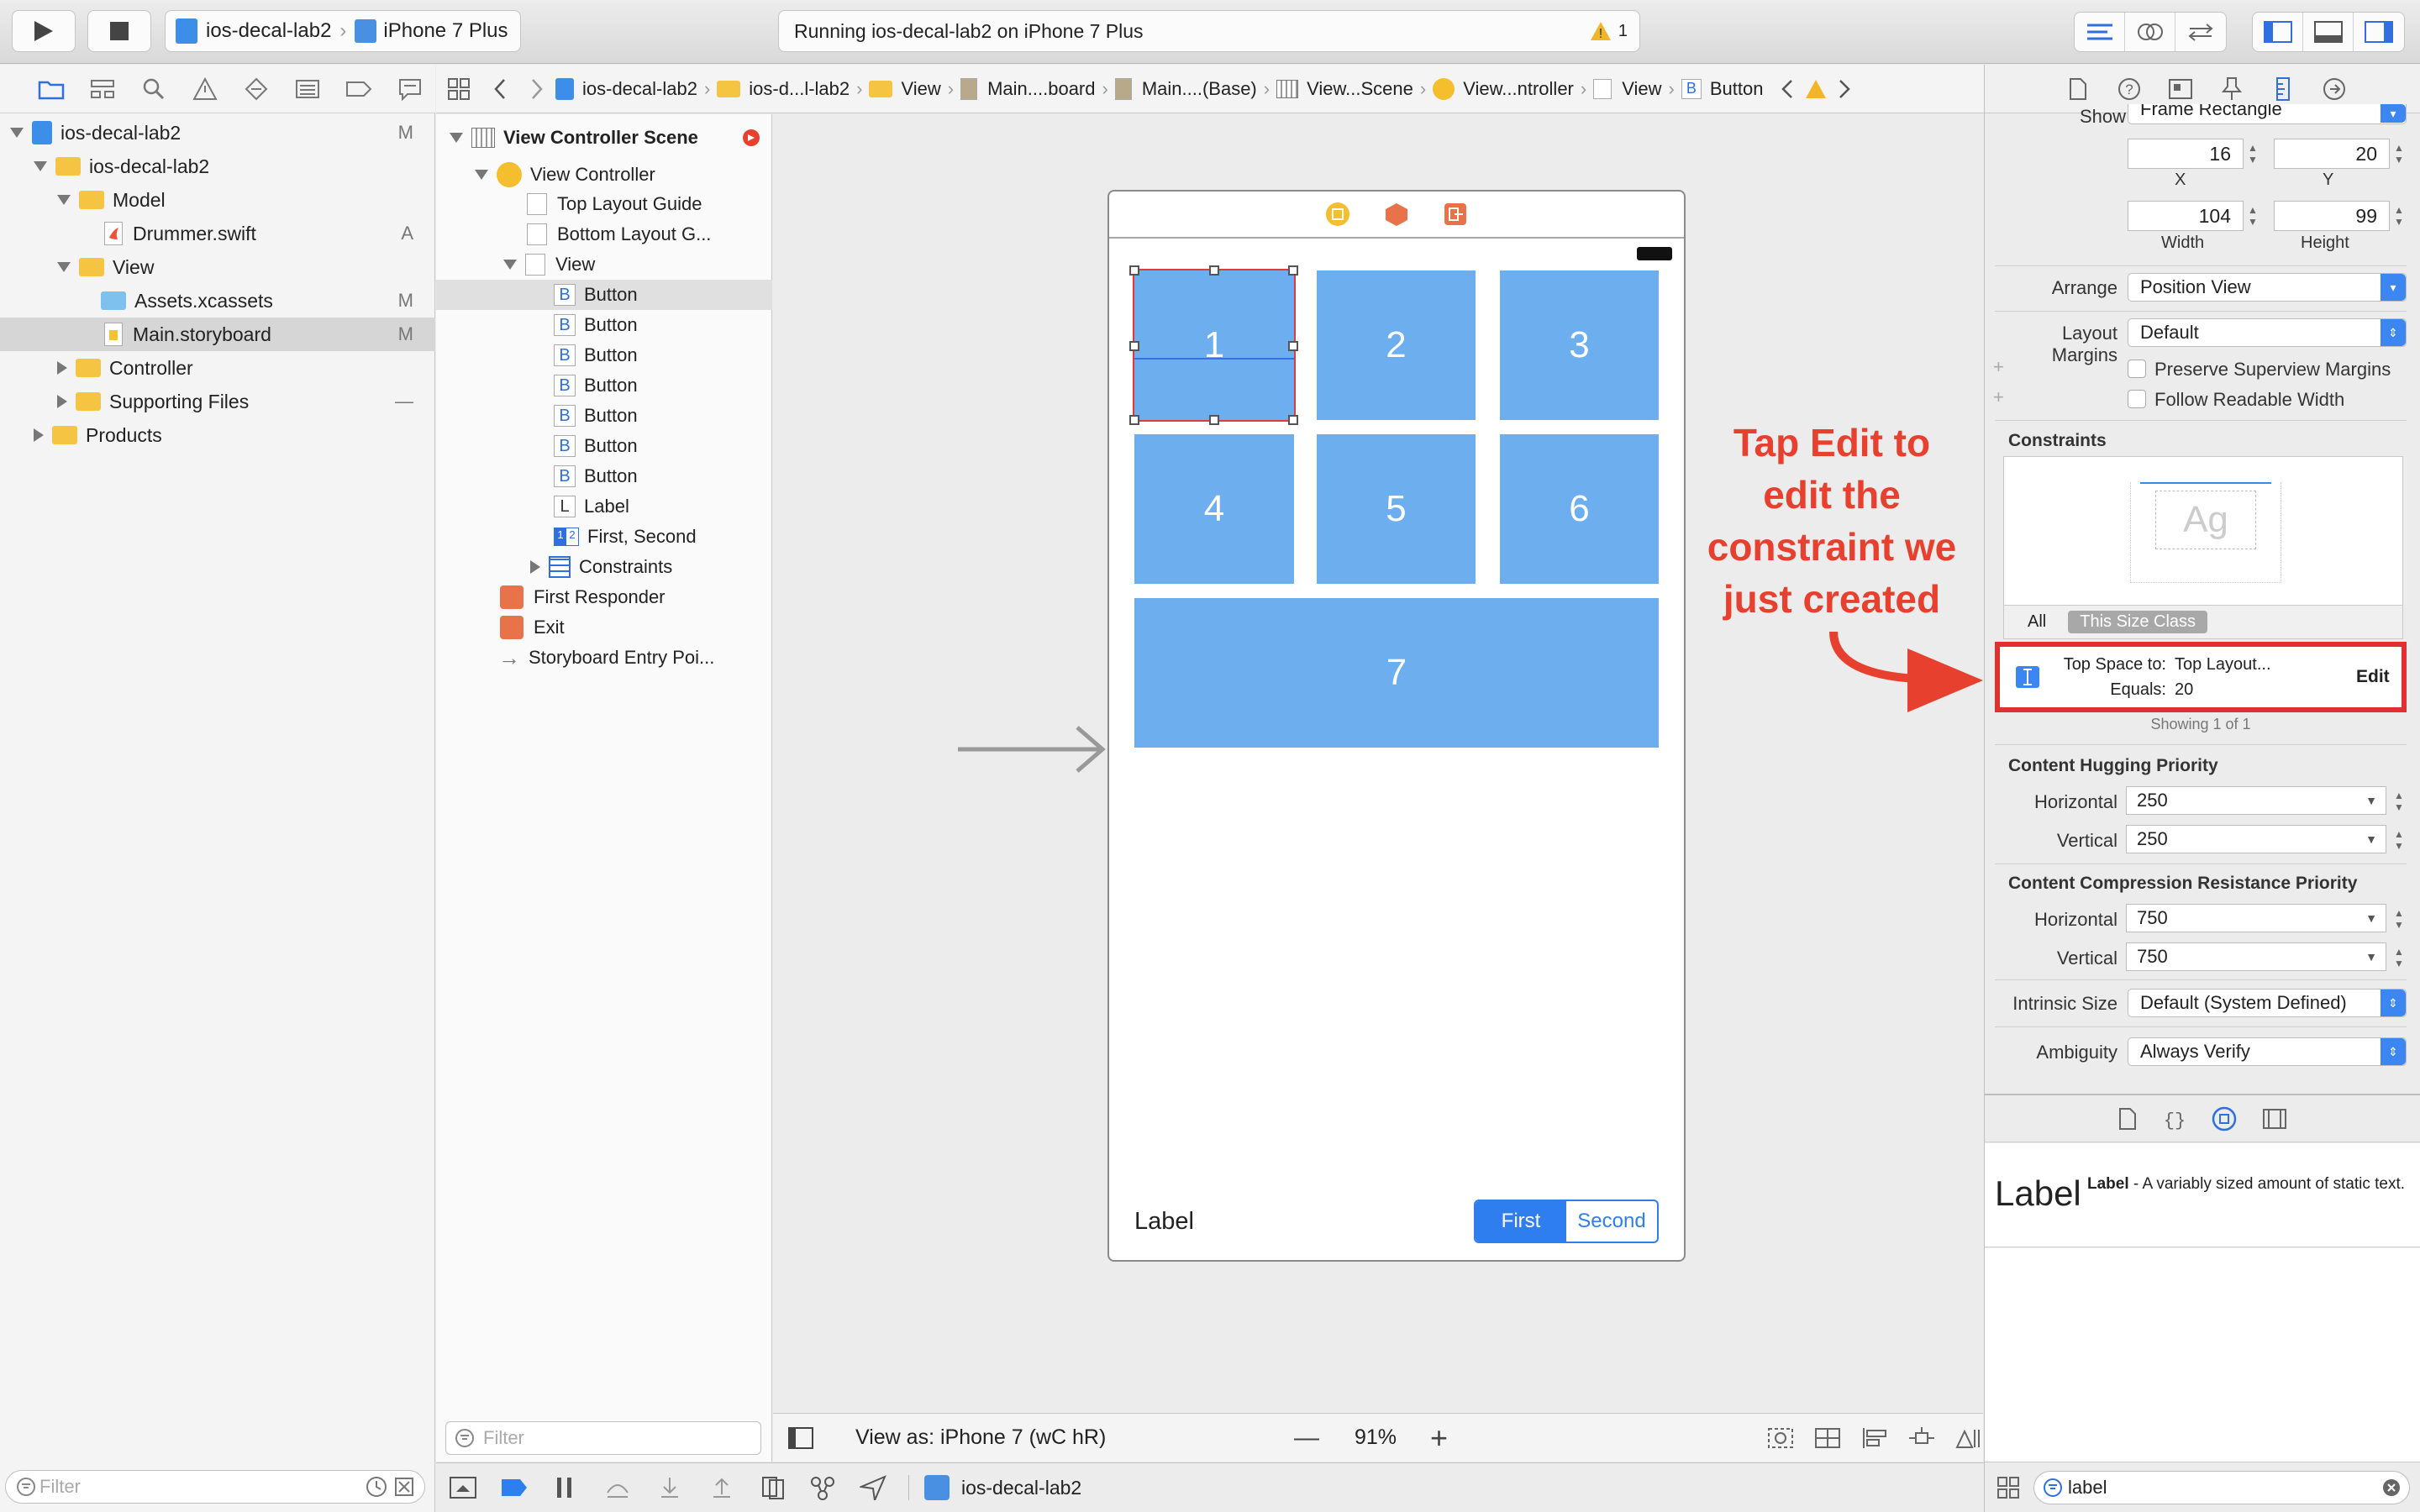 The height and width of the screenshot is (1512, 2420). I want to click on warning-indicator: ! 1, so click(1609, 31).